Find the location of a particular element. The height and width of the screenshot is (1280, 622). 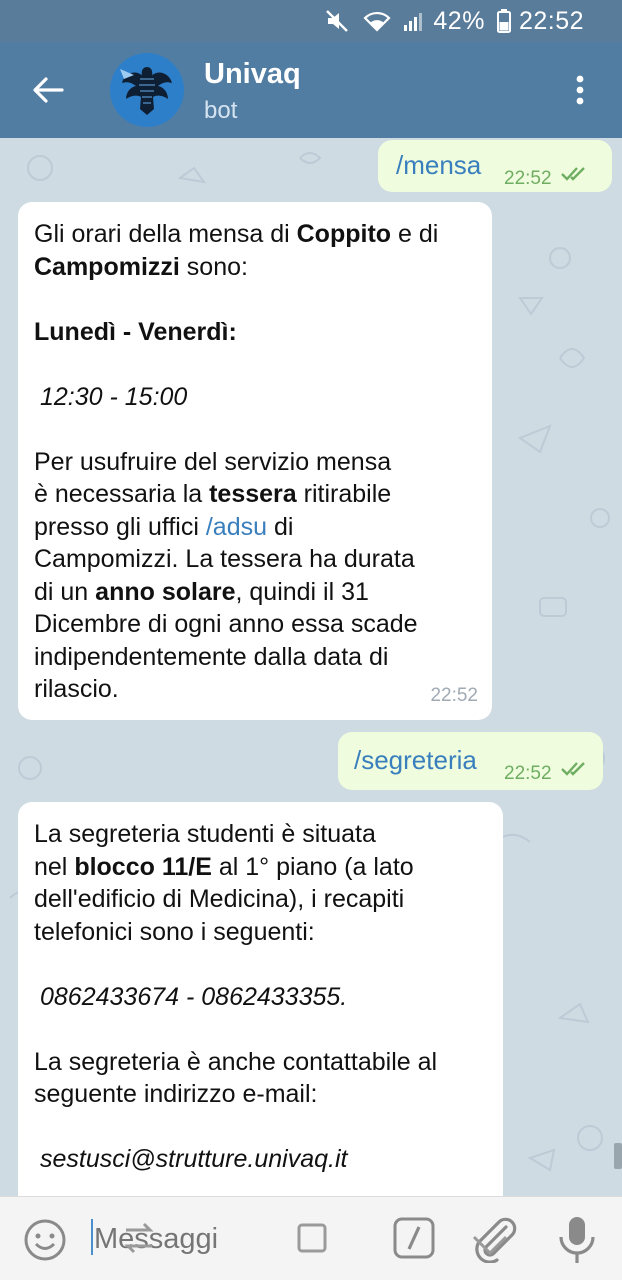

message-input is located at coordinates (185, 1239).